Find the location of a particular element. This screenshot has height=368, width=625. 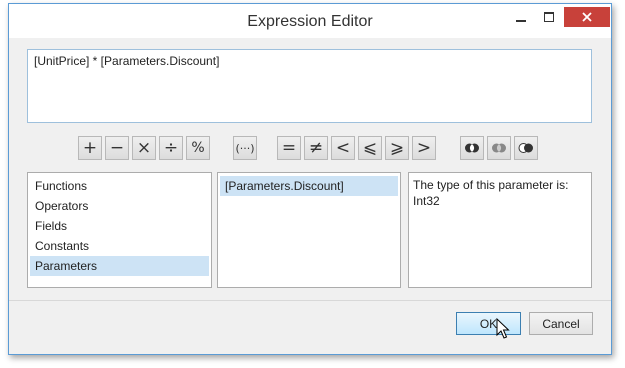

plus-button: + is located at coordinates (90, 148).